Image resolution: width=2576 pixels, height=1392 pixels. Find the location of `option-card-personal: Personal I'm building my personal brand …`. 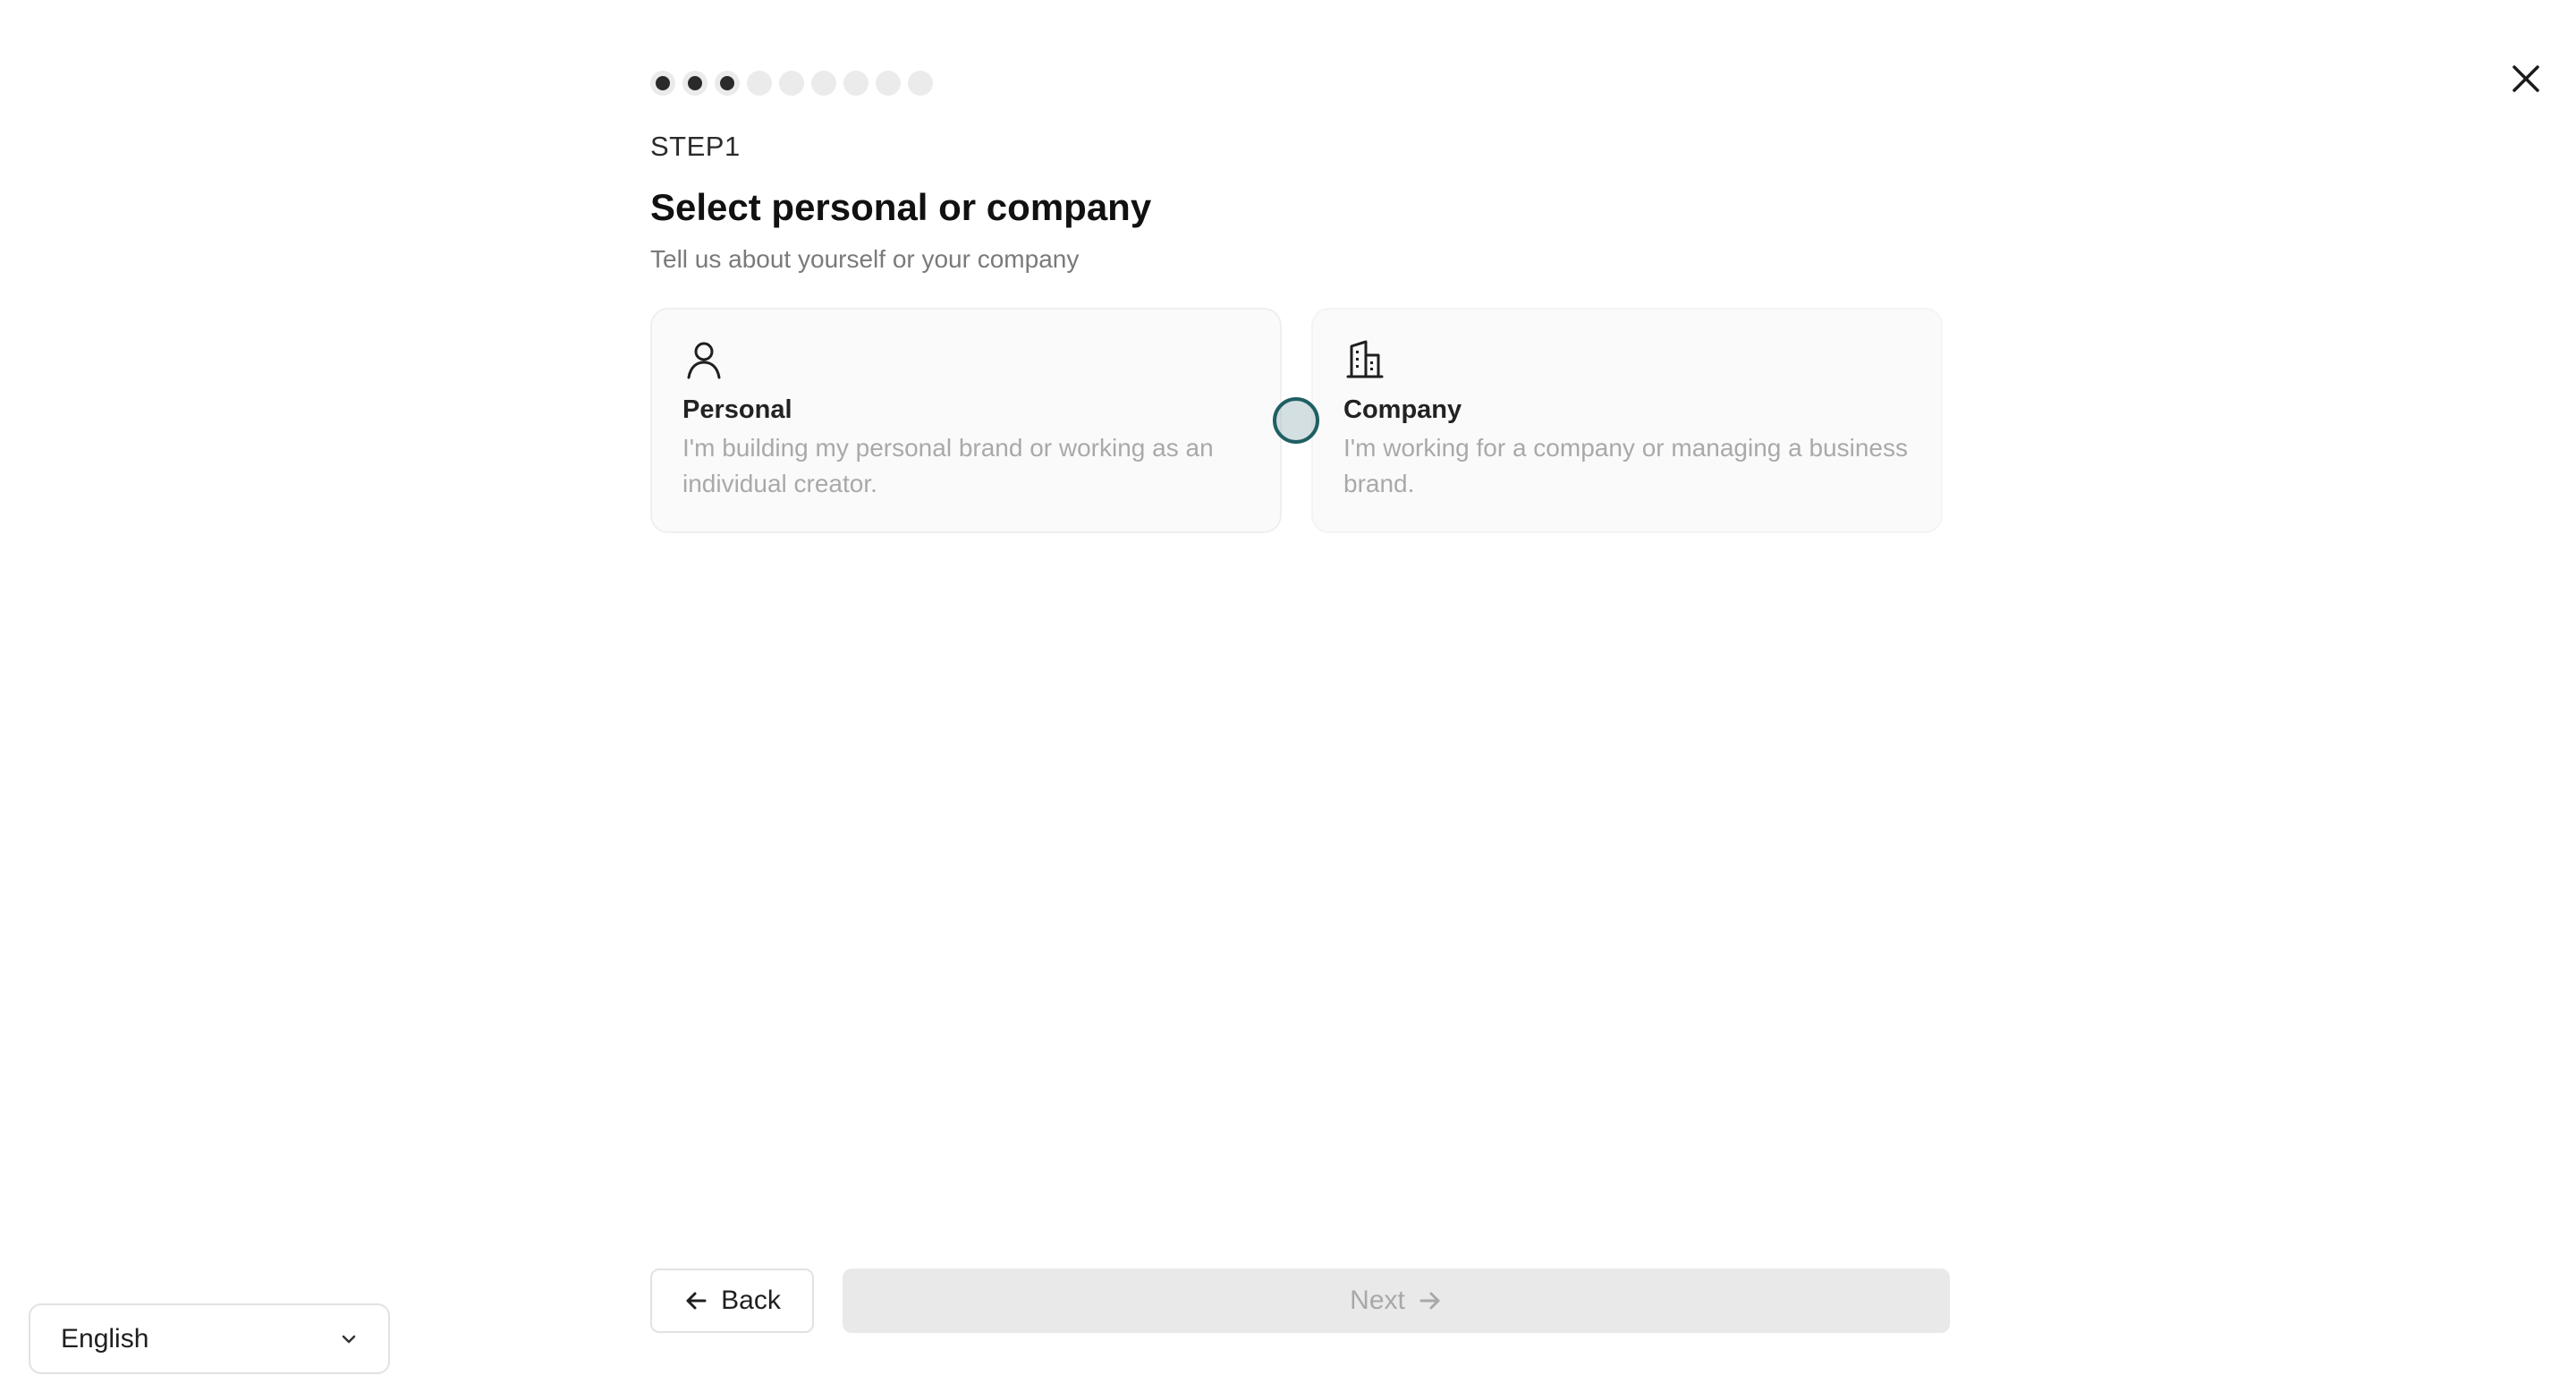

option-card-personal: Personal I'm building my personal brand … is located at coordinates (966, 420).